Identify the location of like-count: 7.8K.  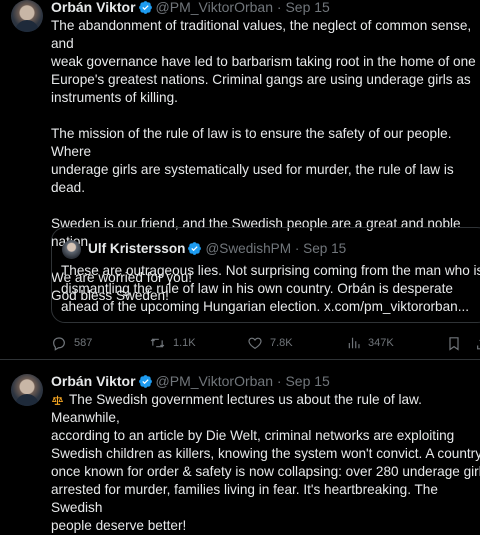
(281, 343).